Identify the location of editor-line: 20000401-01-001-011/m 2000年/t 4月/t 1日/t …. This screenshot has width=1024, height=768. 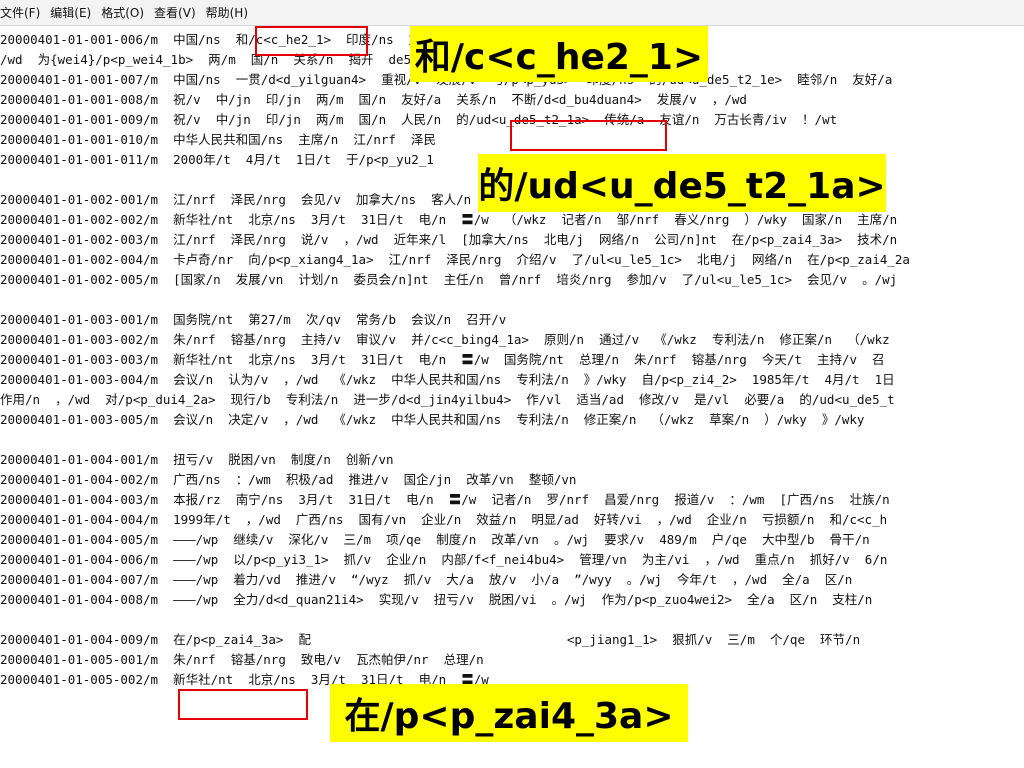
(217, 159).